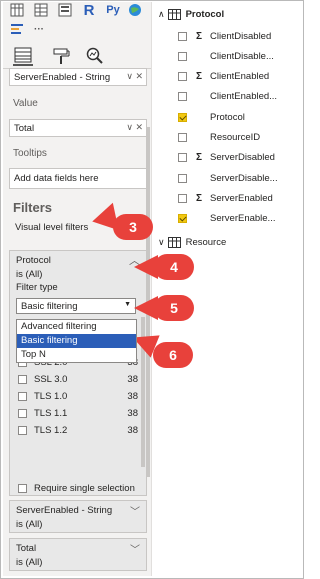  I want to click on require-single-label: Require single selection, so click(84, 488).